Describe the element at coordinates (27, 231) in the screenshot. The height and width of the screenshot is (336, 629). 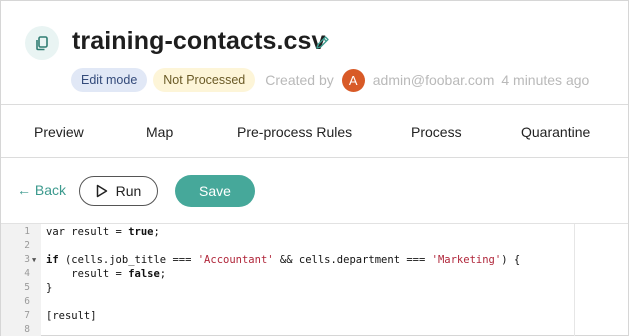
I see `line-number: 1` at that location.